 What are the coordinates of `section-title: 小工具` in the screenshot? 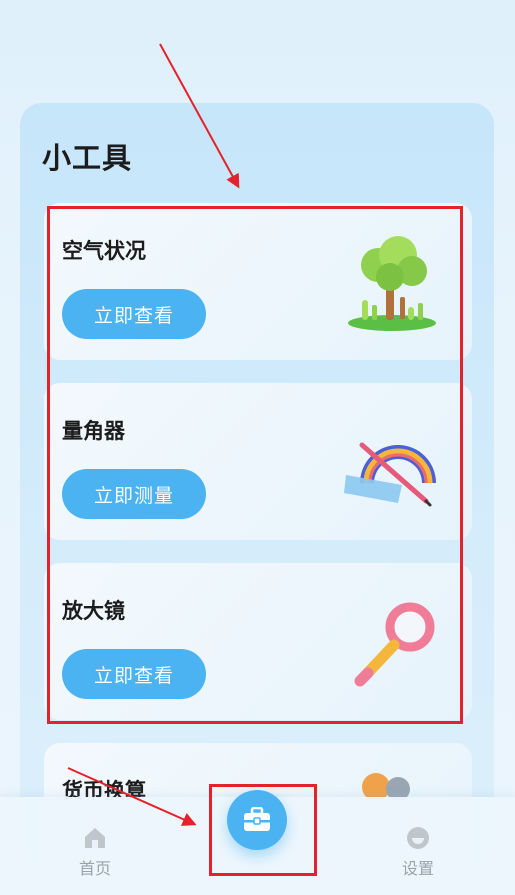 It's located at (87, 158).